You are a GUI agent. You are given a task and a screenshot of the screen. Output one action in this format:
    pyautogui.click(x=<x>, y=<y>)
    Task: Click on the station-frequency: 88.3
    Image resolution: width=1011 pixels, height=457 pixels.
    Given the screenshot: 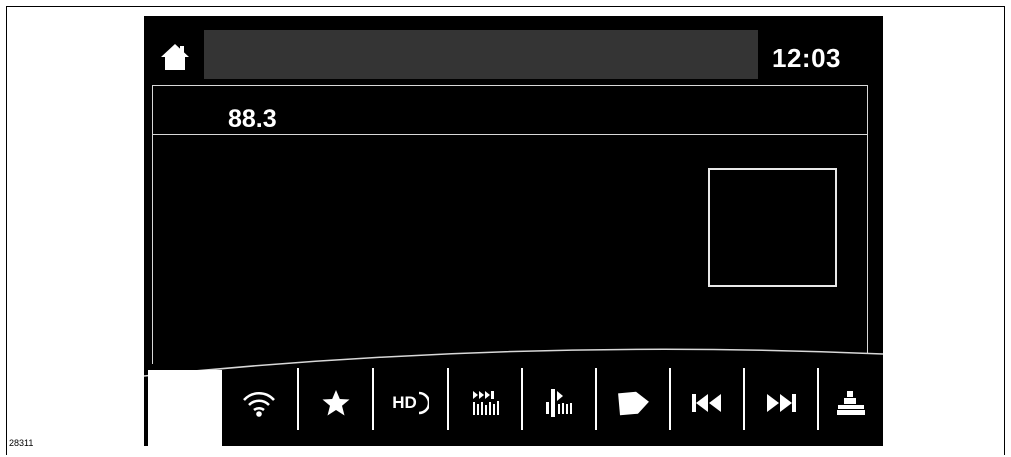 What is the action you would take?
    pyautogui.click(x=252, y=119)
    